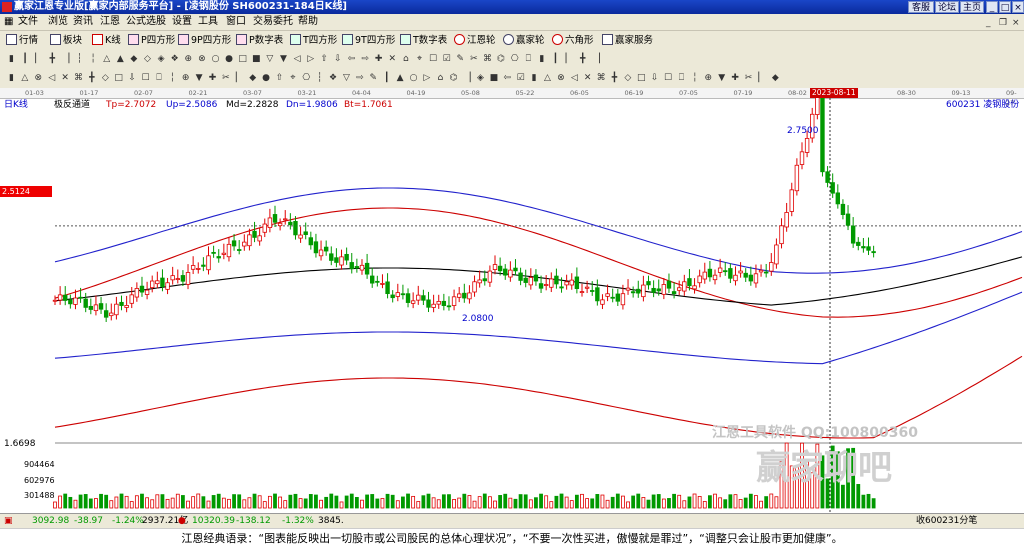 This screenshot has height=549, width=1024. I want to click on close-icon: ×, so click(1018, 7).